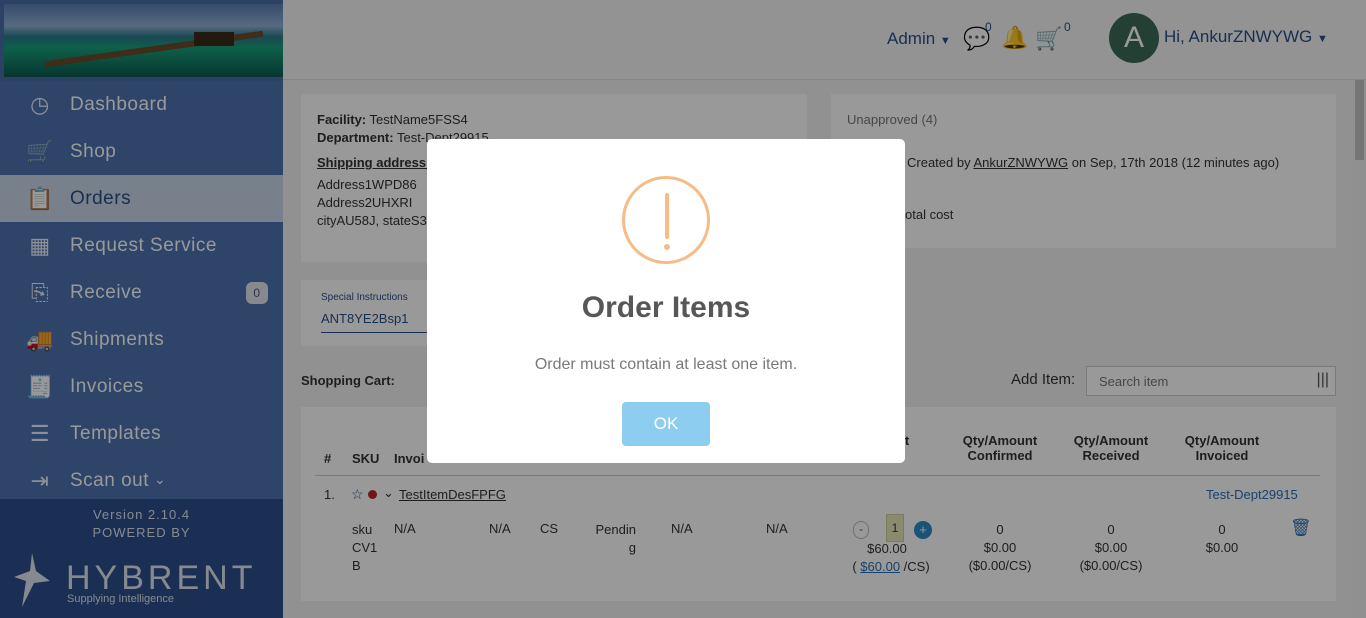 The height and width of the screenshot is (618, 1366). I want to click on modal-title: Order Items, so click(666, 307).